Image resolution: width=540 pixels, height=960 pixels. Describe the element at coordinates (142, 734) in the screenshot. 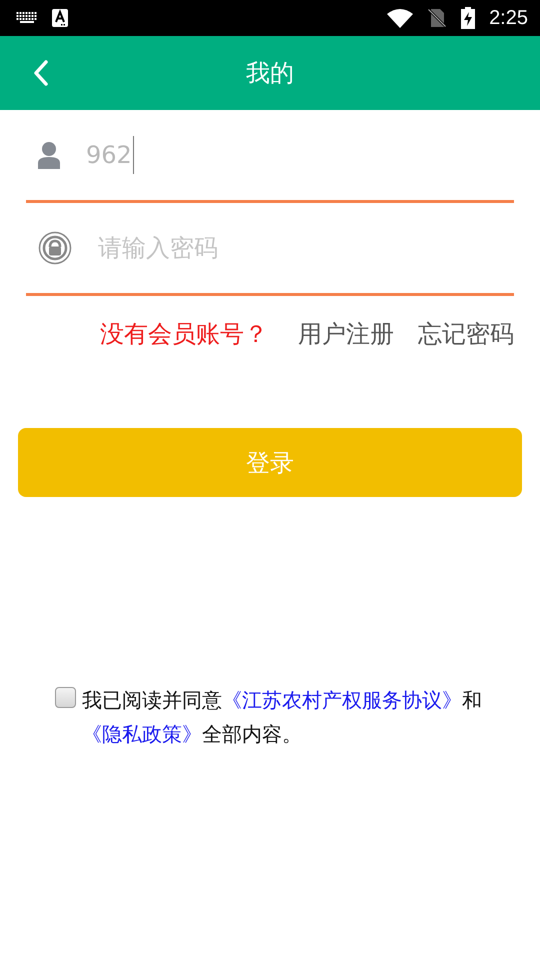

I see `agreement-link: 《隐私政策》` at that location.